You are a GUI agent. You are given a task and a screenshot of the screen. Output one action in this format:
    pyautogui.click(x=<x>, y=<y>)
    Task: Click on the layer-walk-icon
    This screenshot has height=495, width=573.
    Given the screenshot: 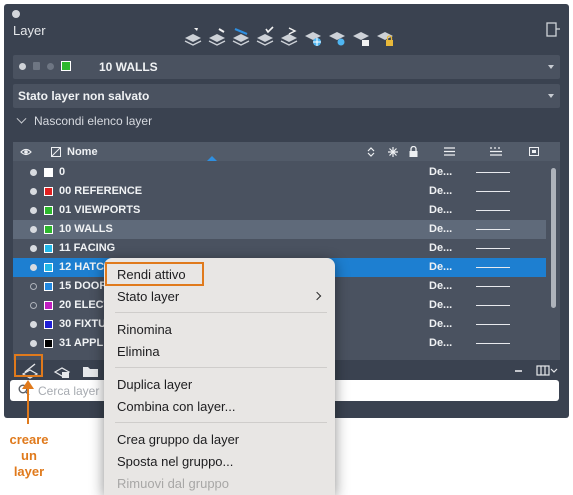 What is the action you would take?
    pyautogui.click(x=289, y=37)
    